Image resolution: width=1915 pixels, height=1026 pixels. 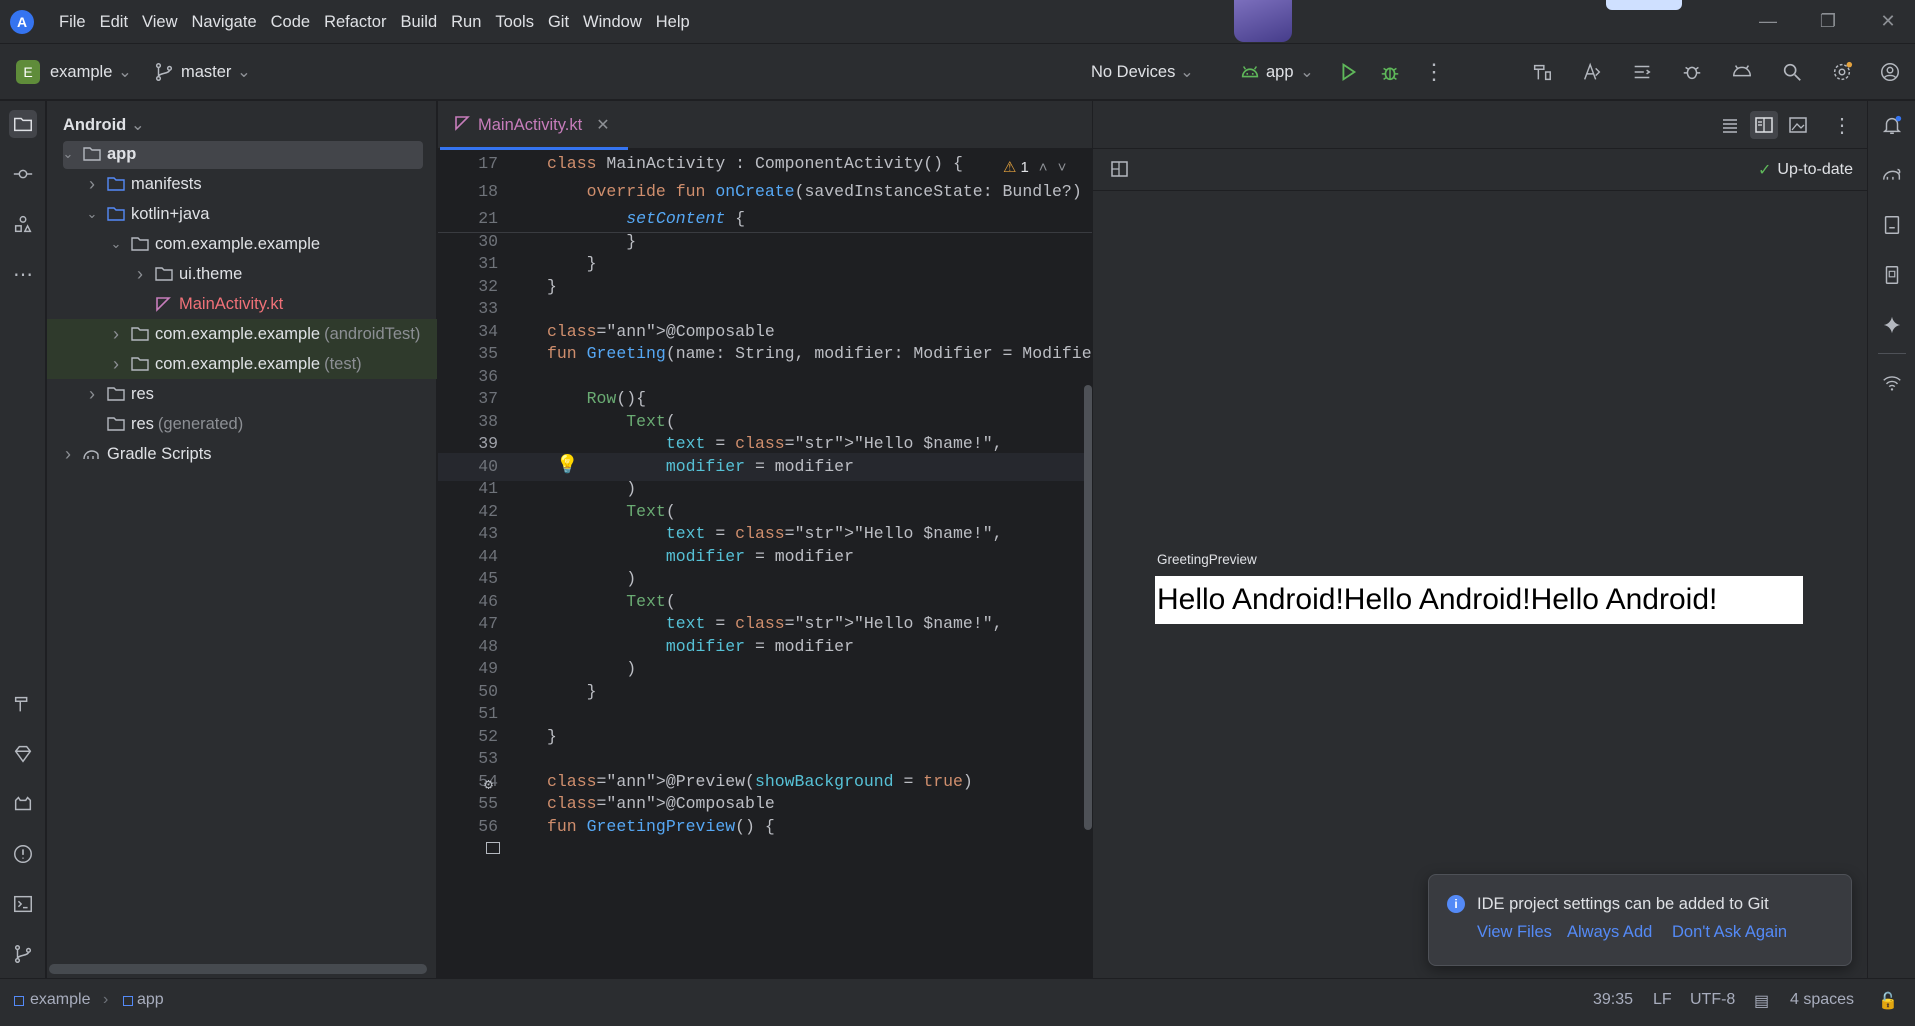 I want to click on app-quality-icon, so click(x=1692, y=72).